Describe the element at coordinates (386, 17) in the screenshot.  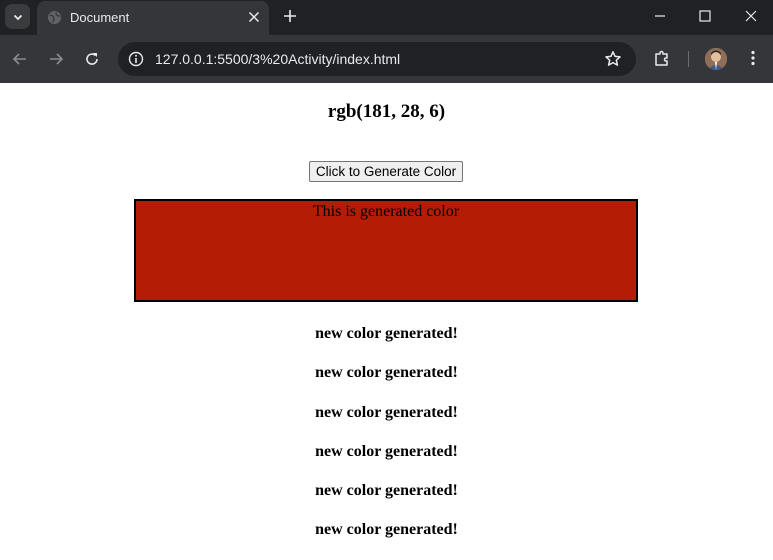
I see `tab-strip: Document` at that location.